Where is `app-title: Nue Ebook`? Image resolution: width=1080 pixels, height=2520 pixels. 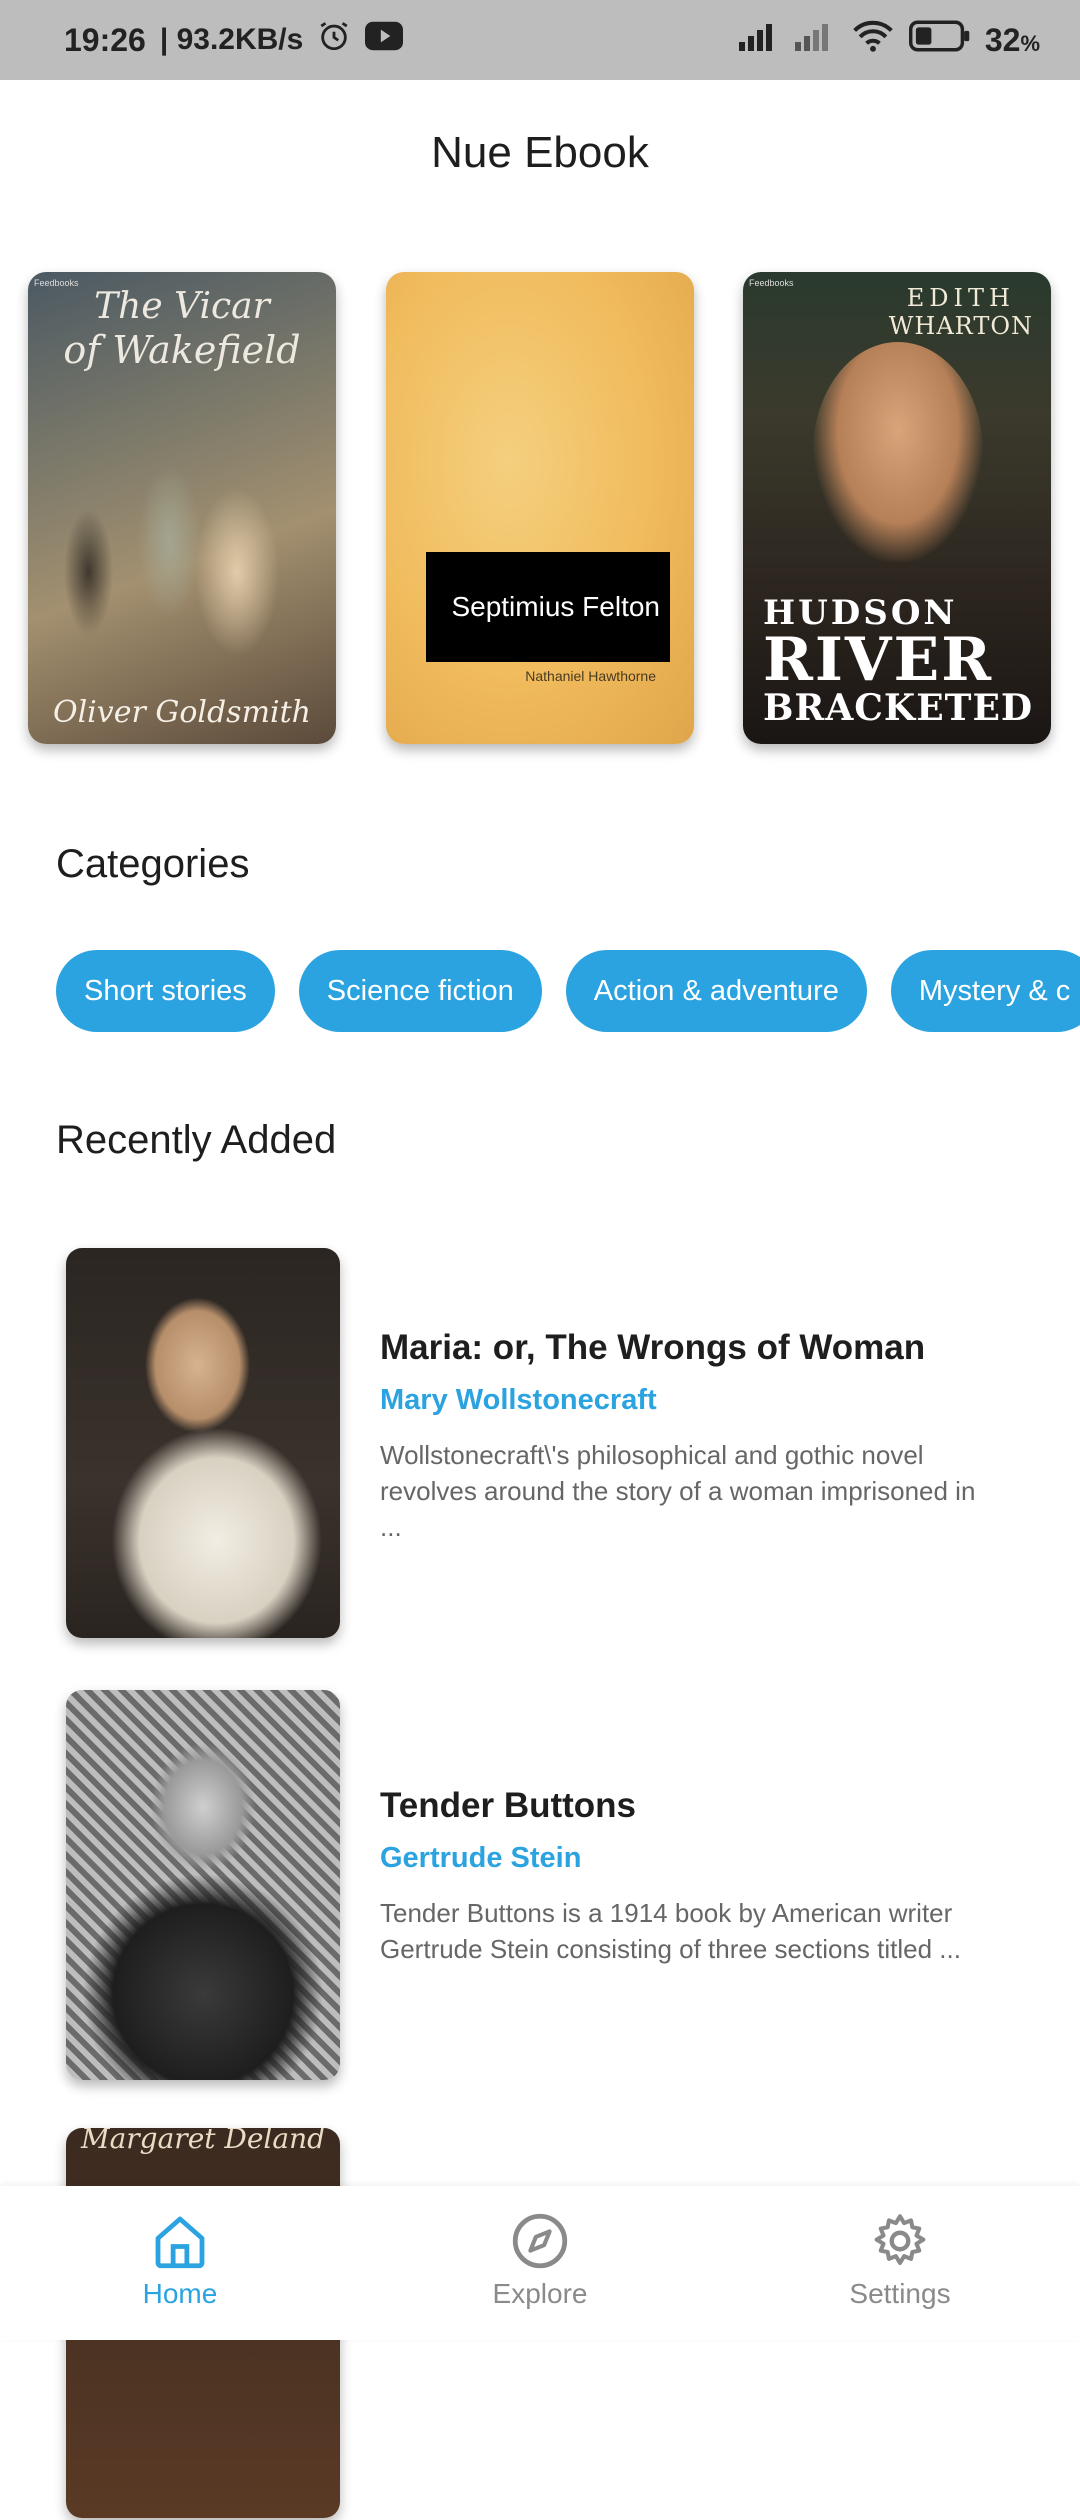 app-title: Nue Ebook is located at coordinates (540, 152).